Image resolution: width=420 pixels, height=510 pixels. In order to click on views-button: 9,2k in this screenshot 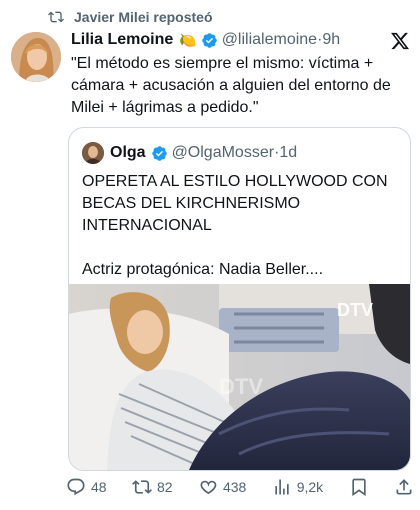, I will do `click(297, 487)`.